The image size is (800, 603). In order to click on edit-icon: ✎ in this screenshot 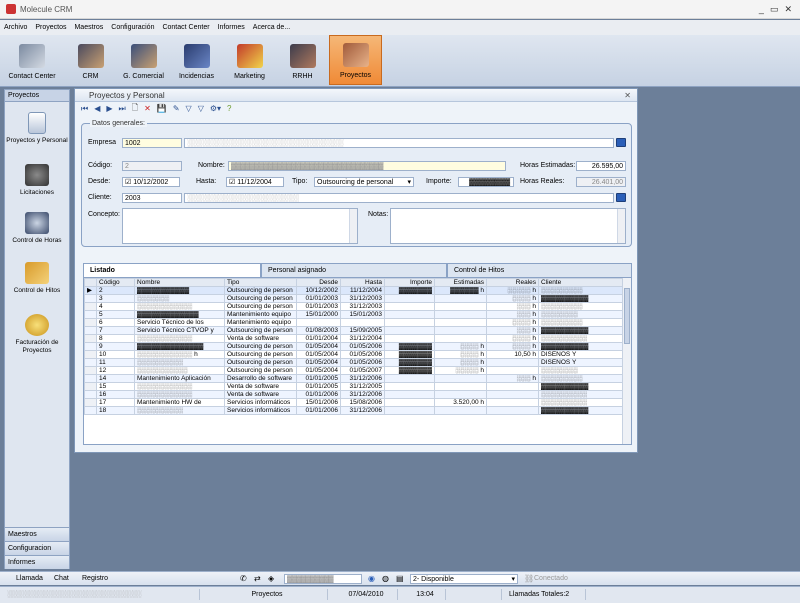, I will do `click(176, 108)`.